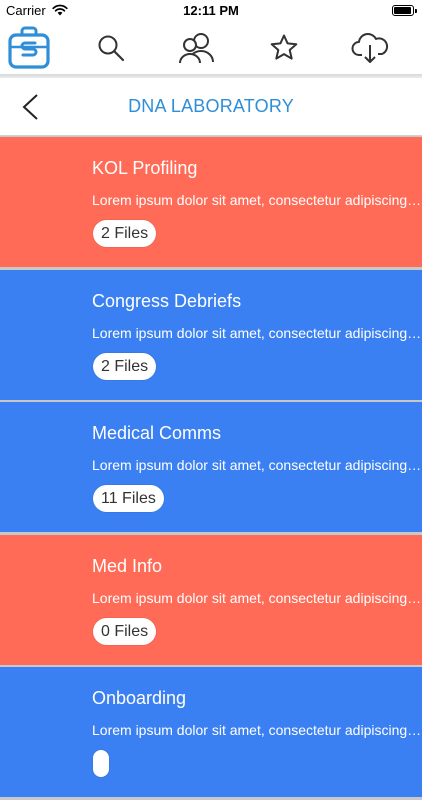  I want to click on card-title: KOL Profiling, so click(145, 168).